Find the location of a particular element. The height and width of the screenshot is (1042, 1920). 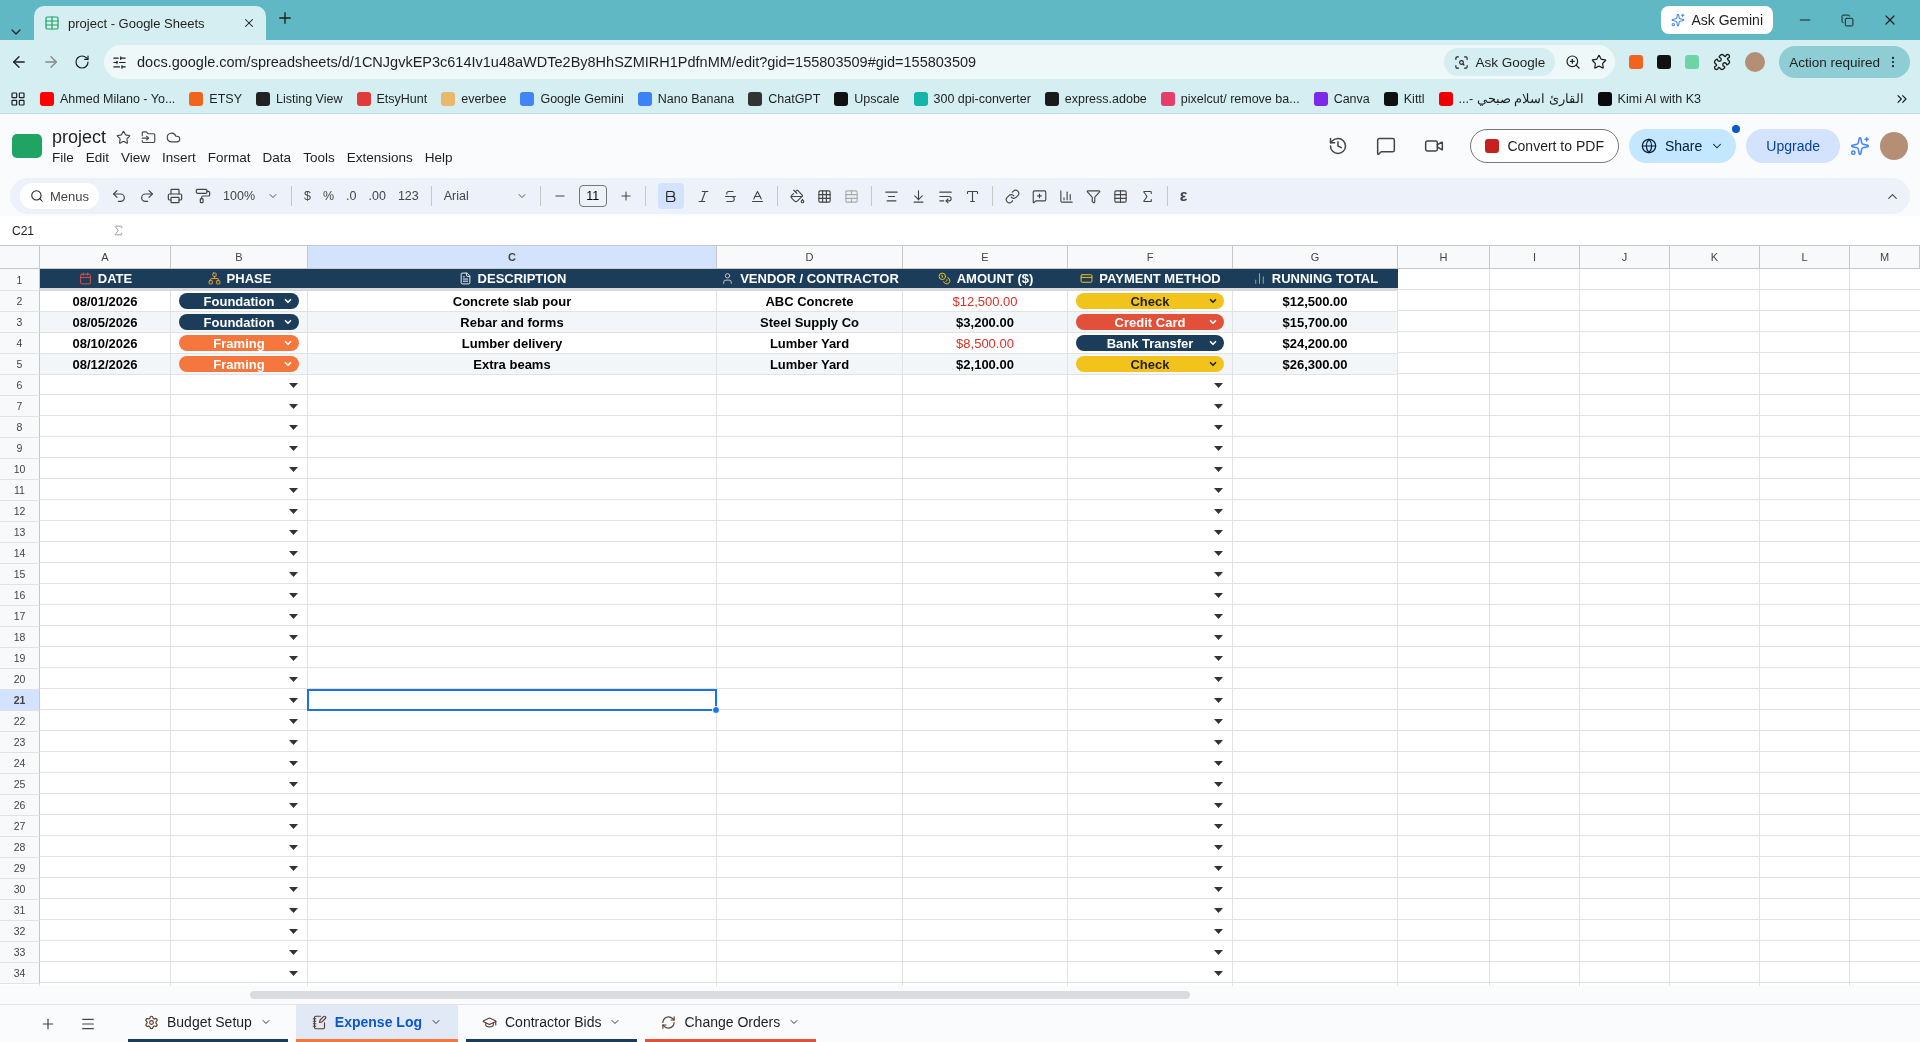

row-number: 25 is located at coordinates (20, 784).